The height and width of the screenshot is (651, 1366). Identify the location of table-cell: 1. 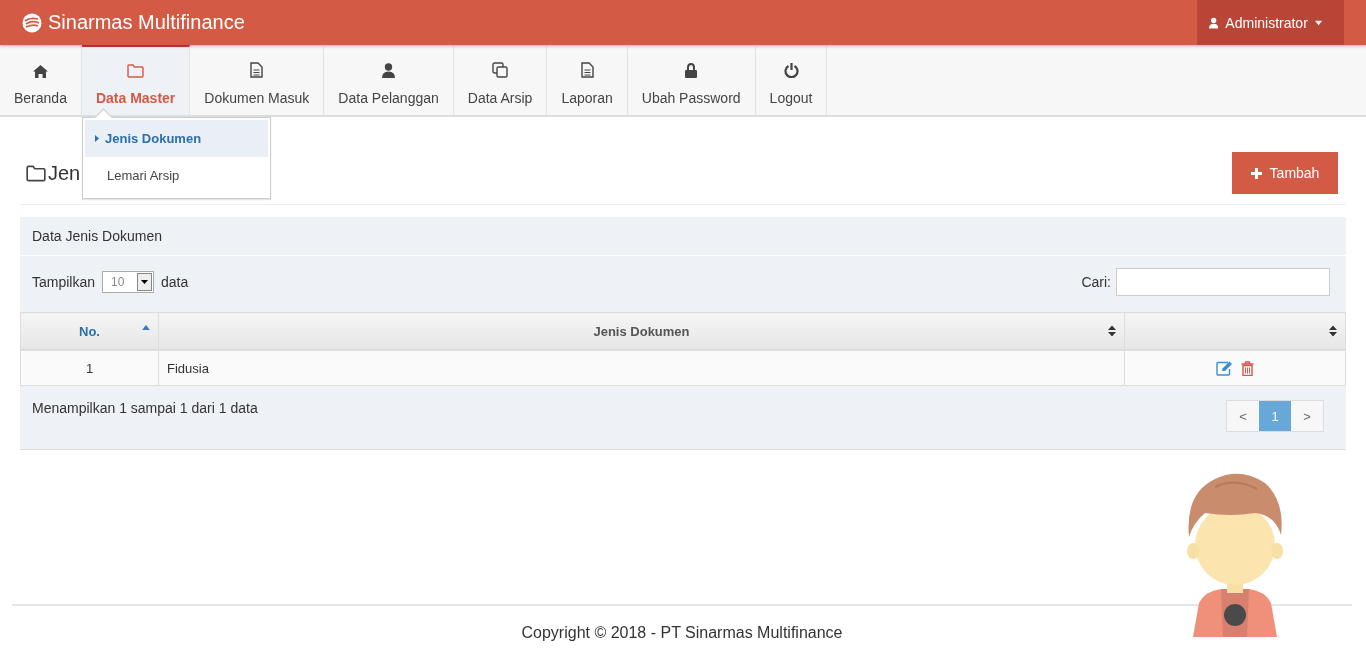
(89, 368).